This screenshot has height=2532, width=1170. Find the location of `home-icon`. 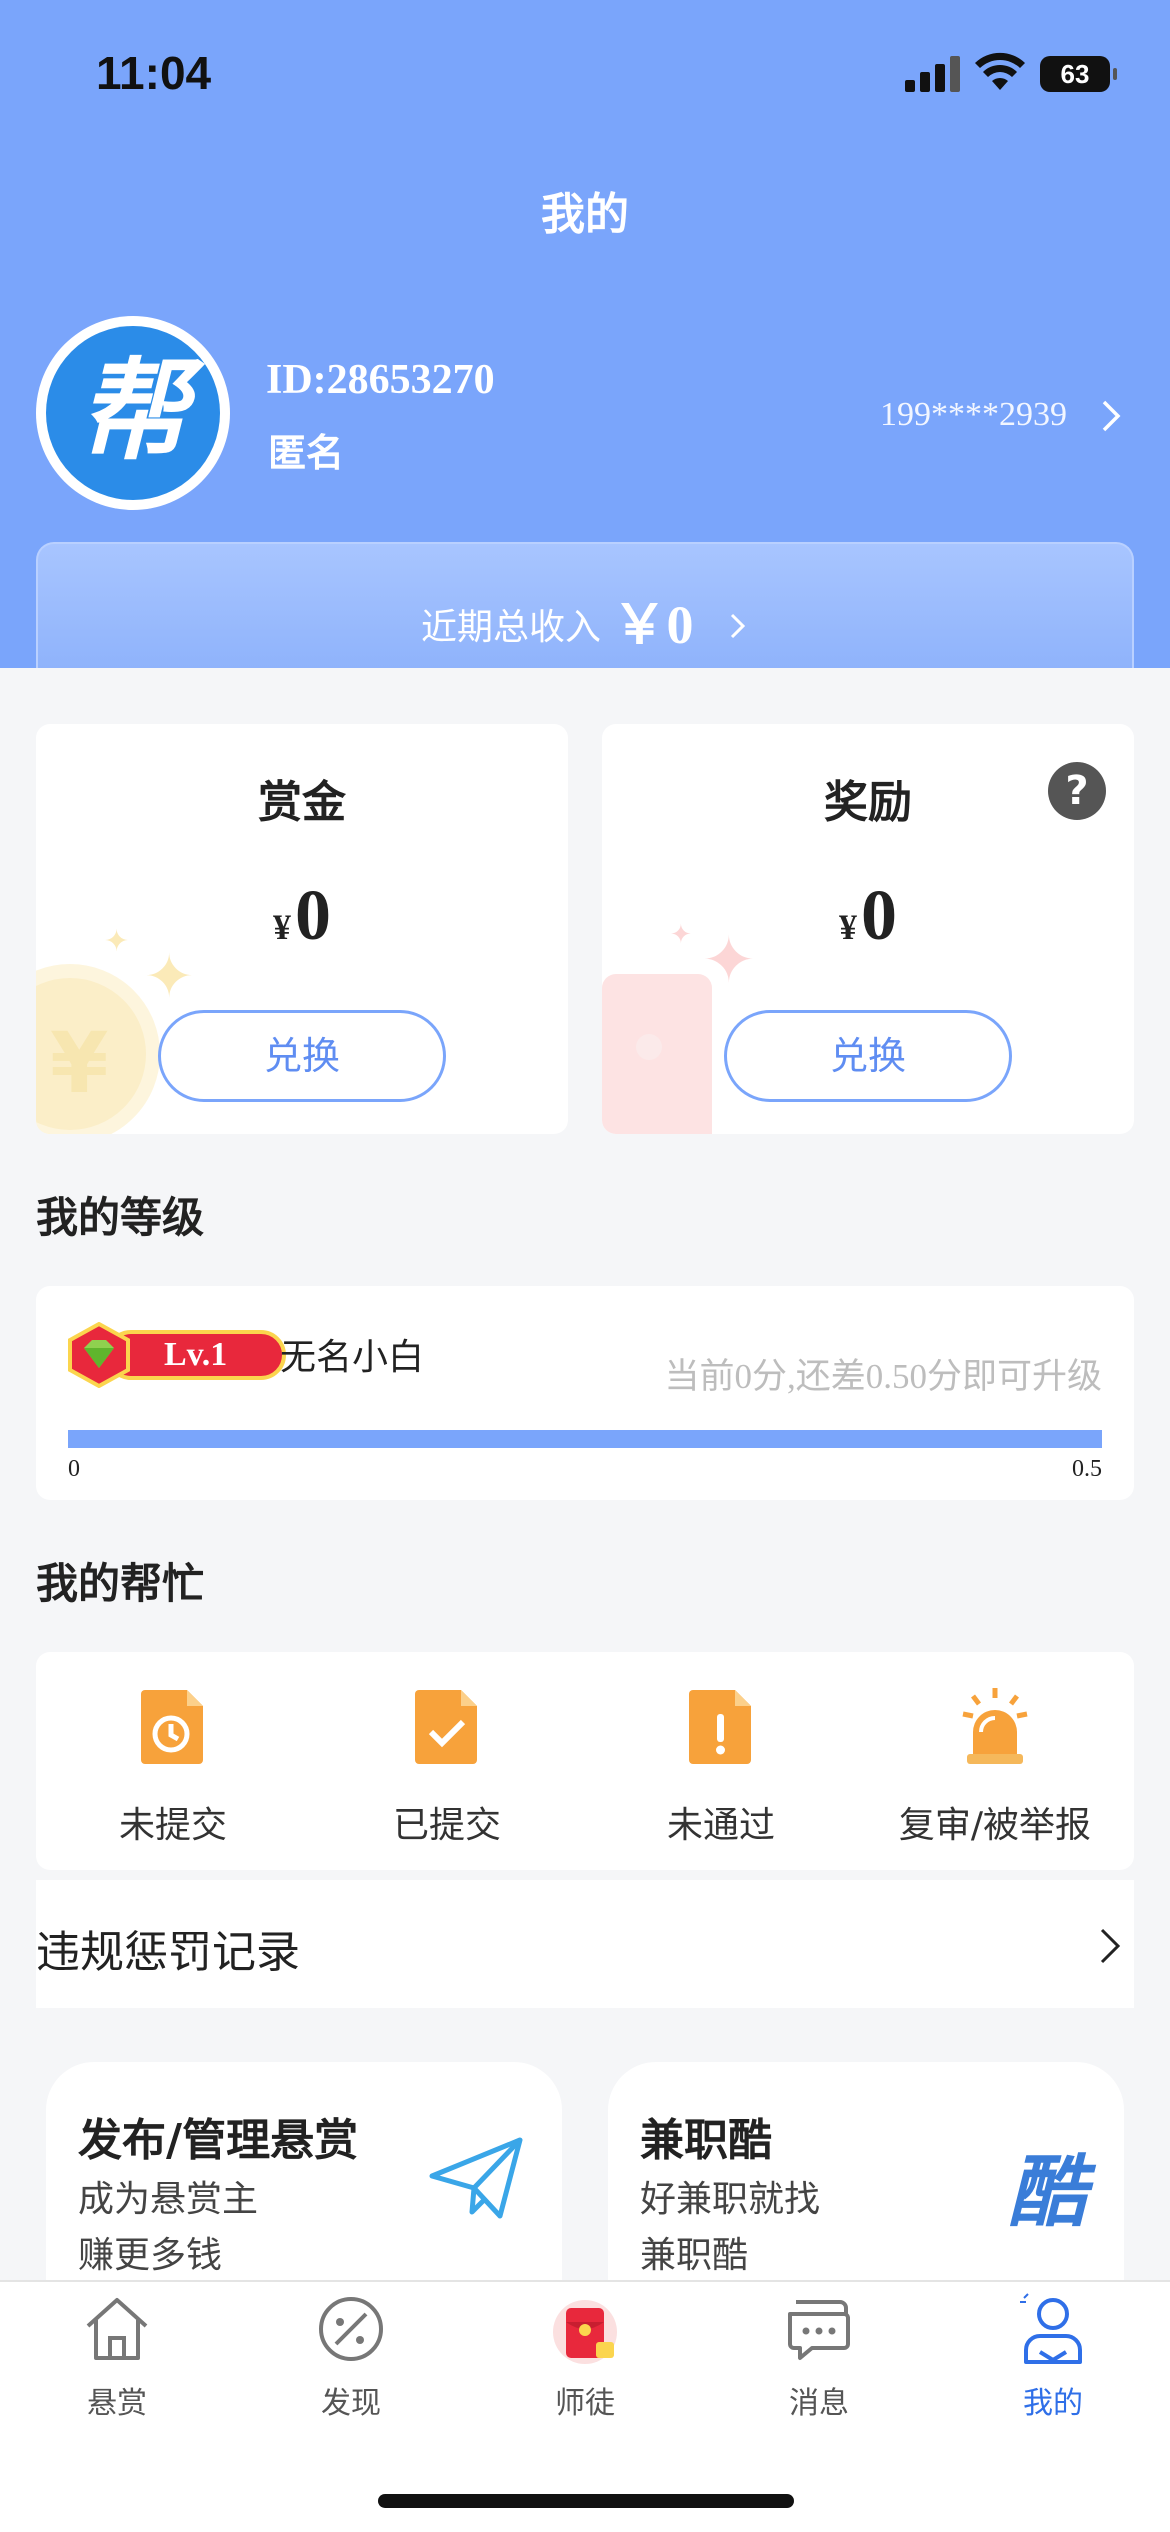

home-icon is located at coordinates (117, 2329).